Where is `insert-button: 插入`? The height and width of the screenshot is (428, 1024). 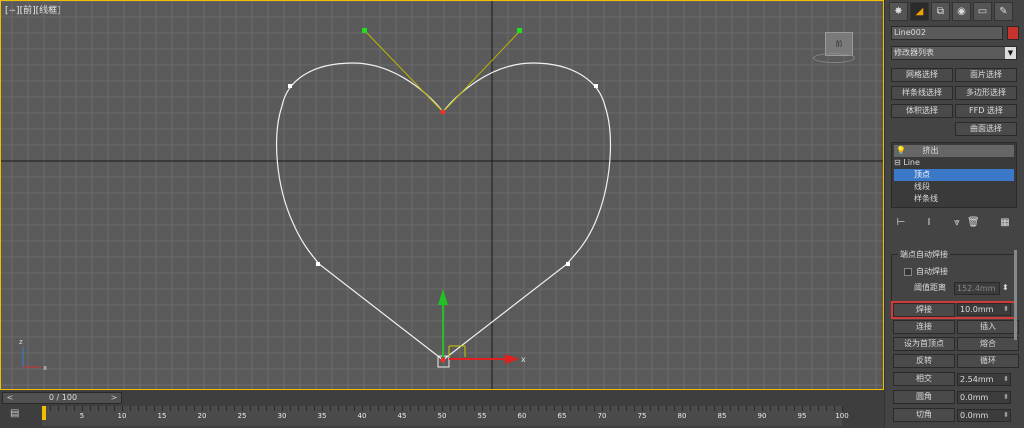 insert-button: 插入 is located at coordinates (988, 327).